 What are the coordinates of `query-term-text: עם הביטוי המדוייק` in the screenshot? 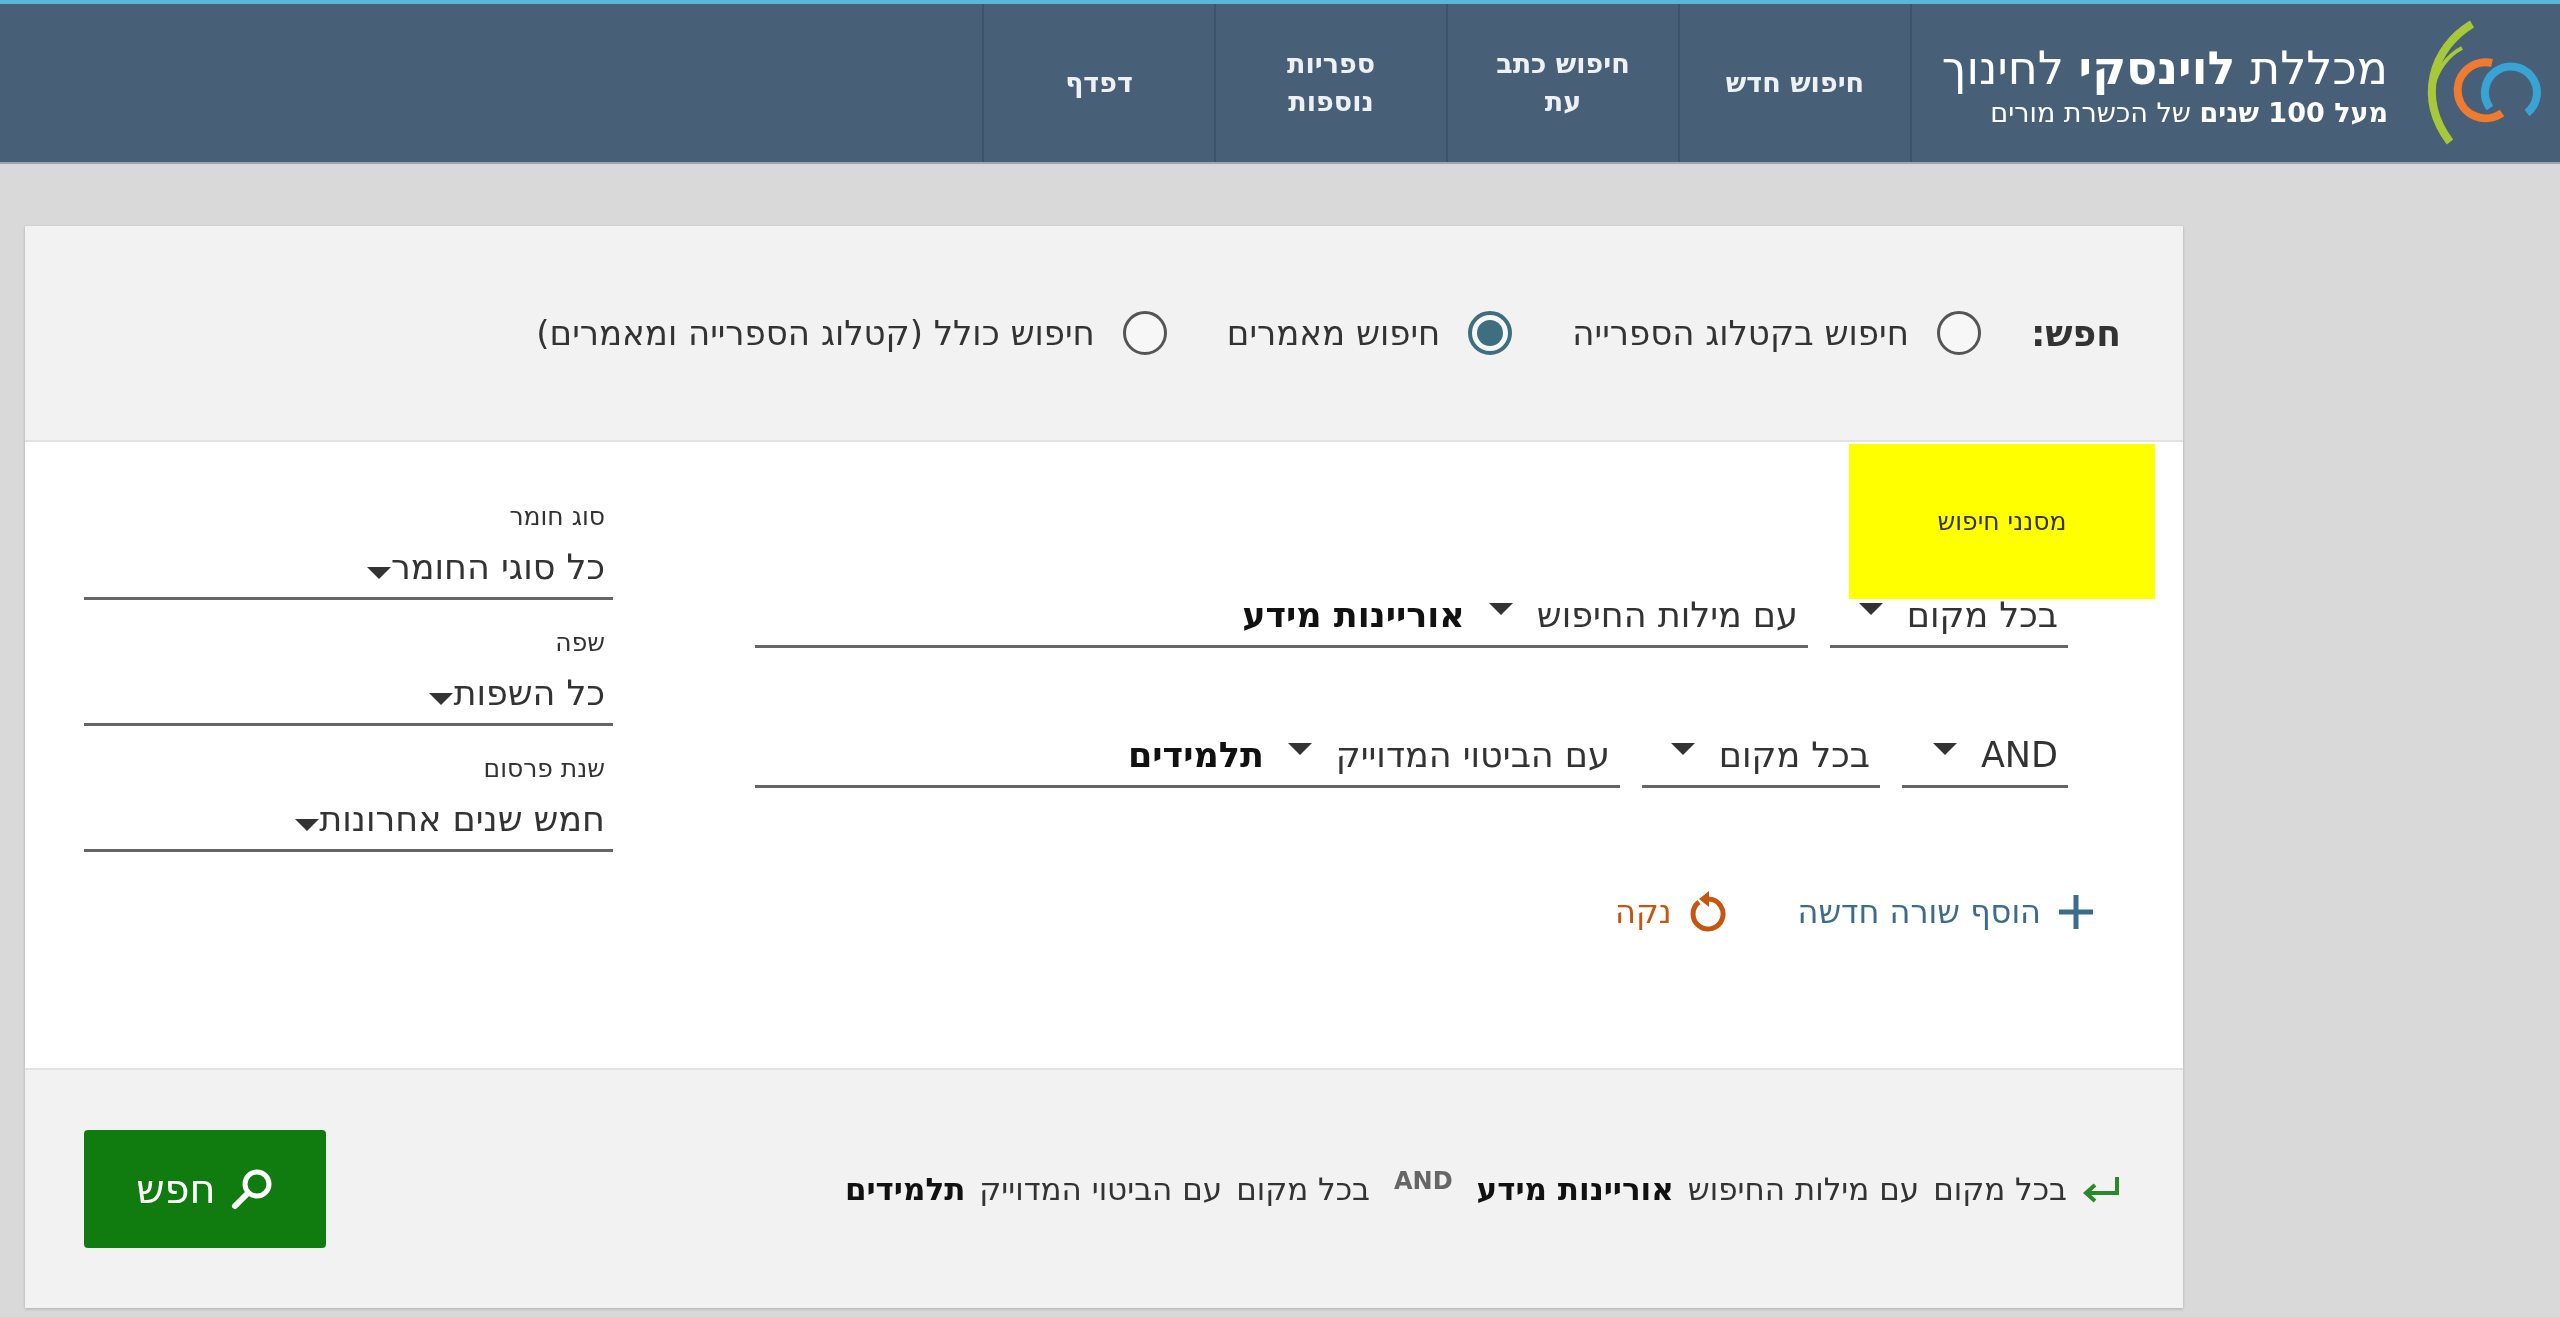 It's located at (1101, 1189).